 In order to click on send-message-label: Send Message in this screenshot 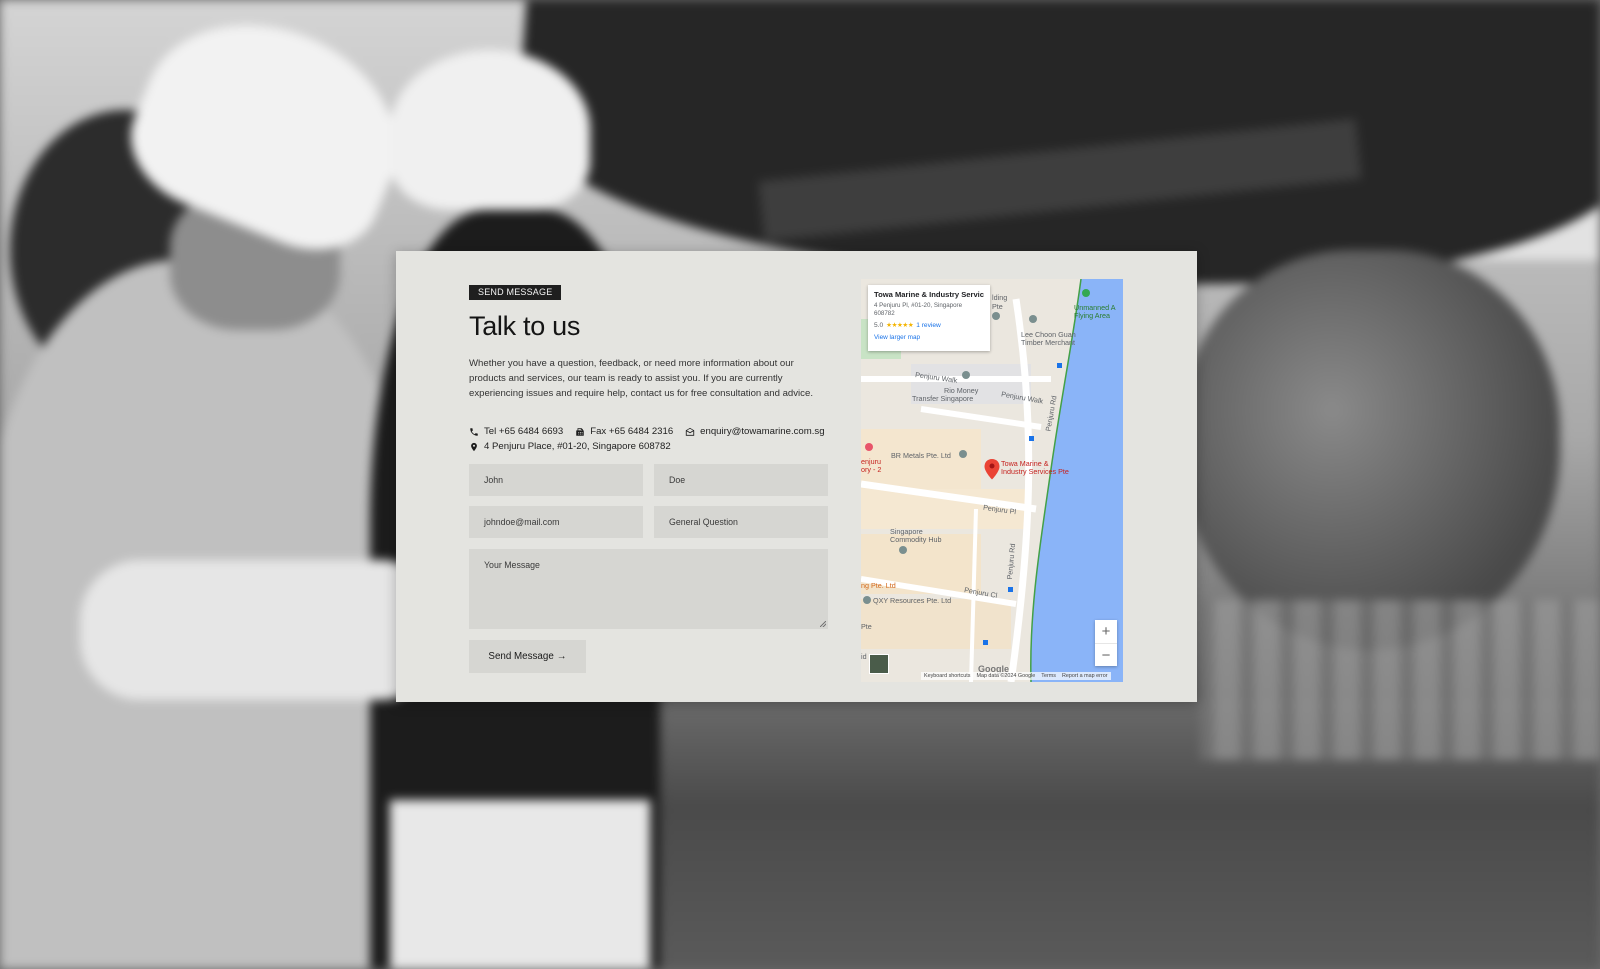, I will do `click(521, 656)`.